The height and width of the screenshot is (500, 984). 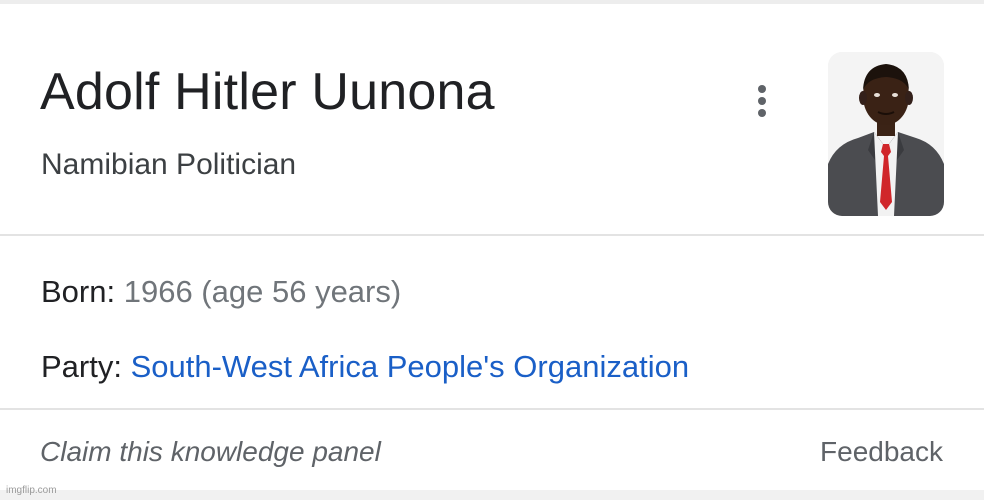 What do you see at coordinates (262, 291) in the screenshot?
I see `born-value: 1966 (age 56 years)` at bounding box center [262, 291].